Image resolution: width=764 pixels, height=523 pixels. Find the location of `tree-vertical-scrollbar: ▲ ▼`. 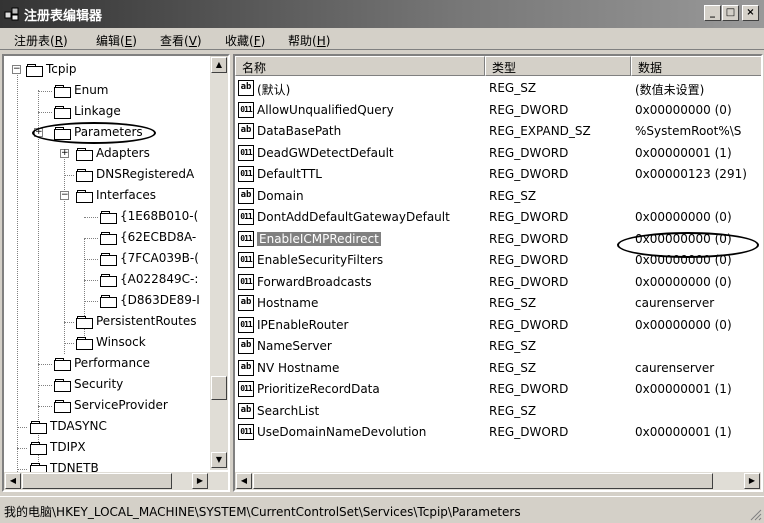

tree-vertical-scrollbar: ▲ ▼ is located at coordinates (219, 263).